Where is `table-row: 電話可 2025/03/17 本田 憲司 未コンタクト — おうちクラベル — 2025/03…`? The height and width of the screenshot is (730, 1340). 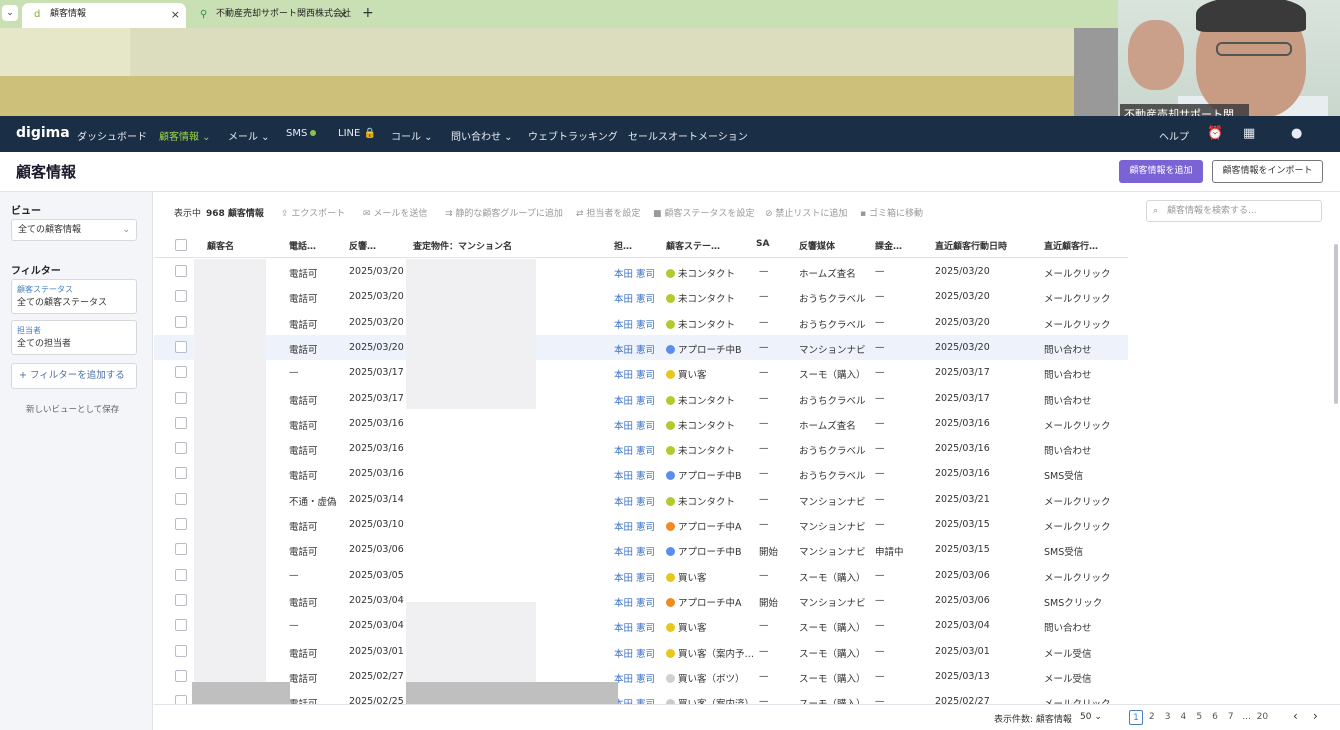 table-row: 電話可 2025/03/17 本田 憲司 未コンタクト — おうちクラベル — 2025/03… is located at coordinates (641, 398).